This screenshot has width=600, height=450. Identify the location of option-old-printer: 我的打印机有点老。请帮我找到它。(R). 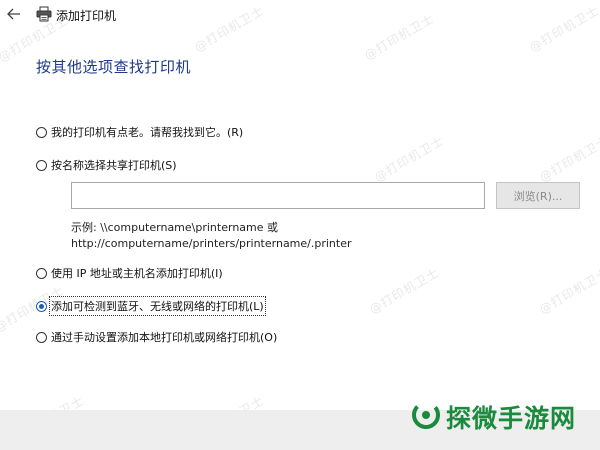
(139, 132).